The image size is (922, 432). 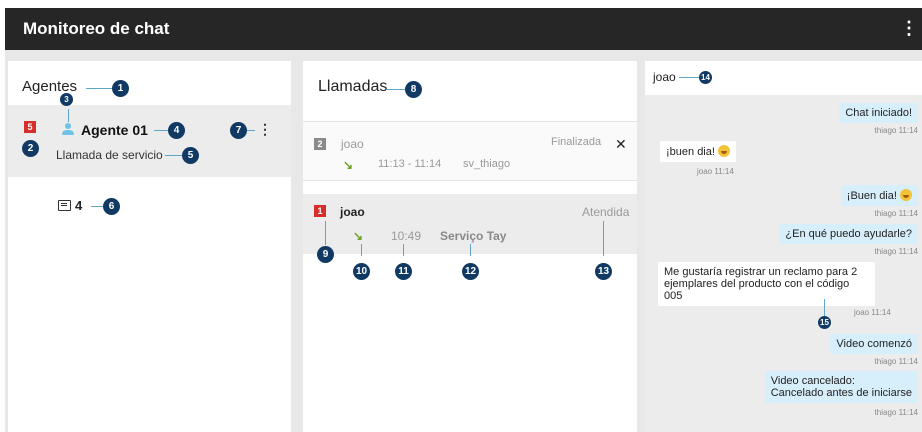 What do you see at coordinates (66, 99) in the screenshot?
I see `callout-3: 3` at bounding box center [66, 99].